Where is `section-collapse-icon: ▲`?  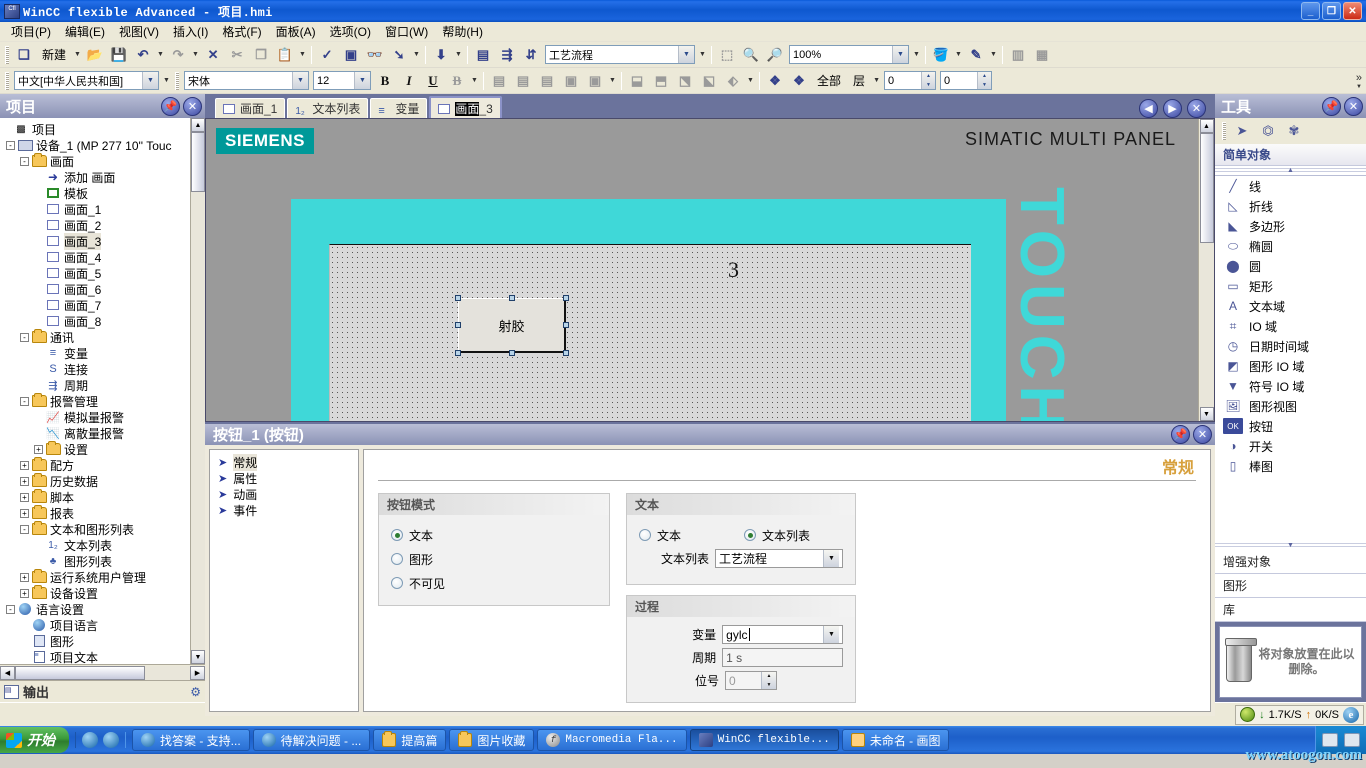 section-collapse-icon: ▲ is located at coordinates (1290, 170).